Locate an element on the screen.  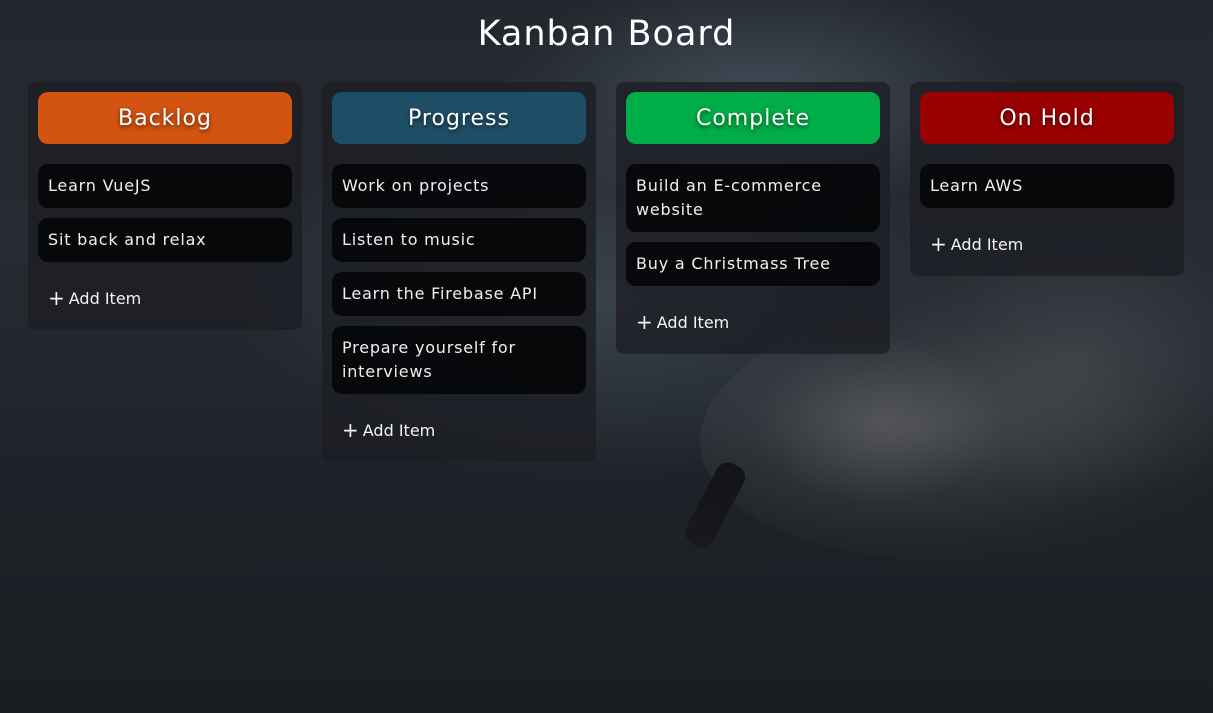
card: Work on projects is located at coordinates (459, 186).